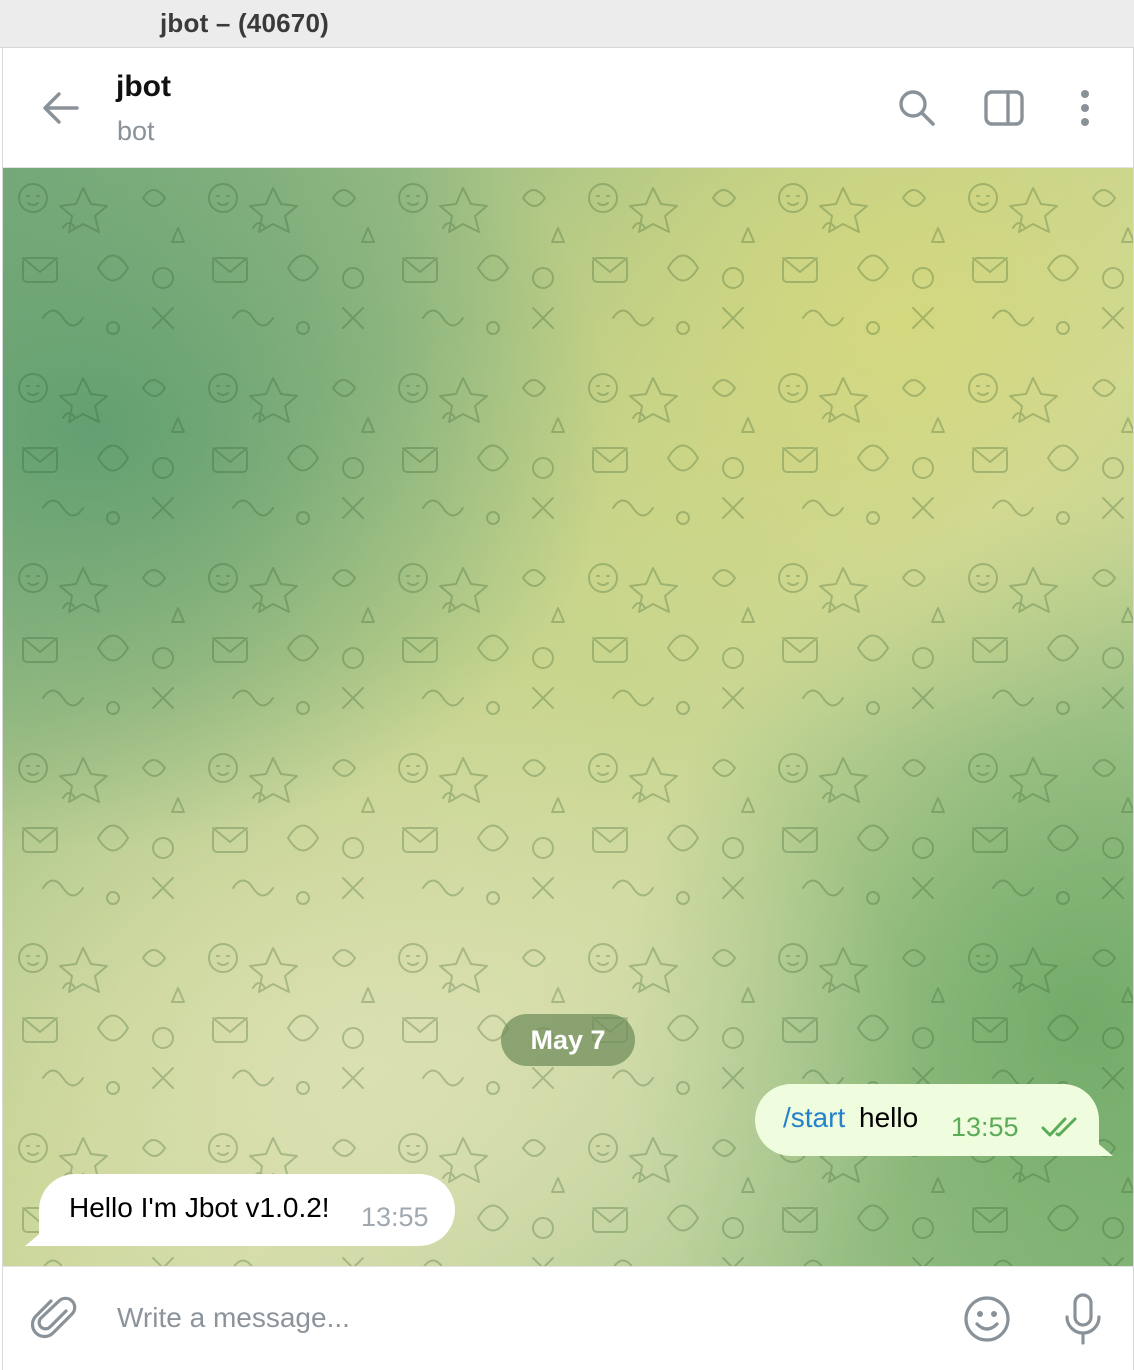  Describe the element at coordinates (136, 131) in the screenshot. I see `chat-status: bot` at that location.